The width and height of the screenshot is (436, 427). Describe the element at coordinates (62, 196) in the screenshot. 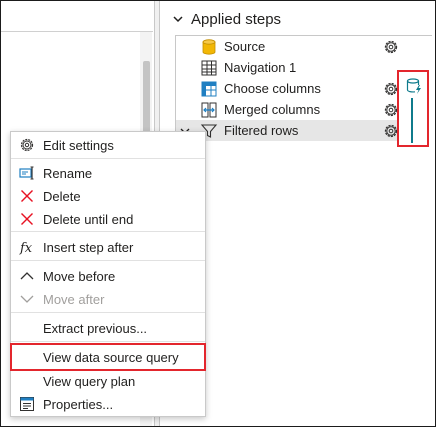

I see `menu-item-label: Delete` at that location.